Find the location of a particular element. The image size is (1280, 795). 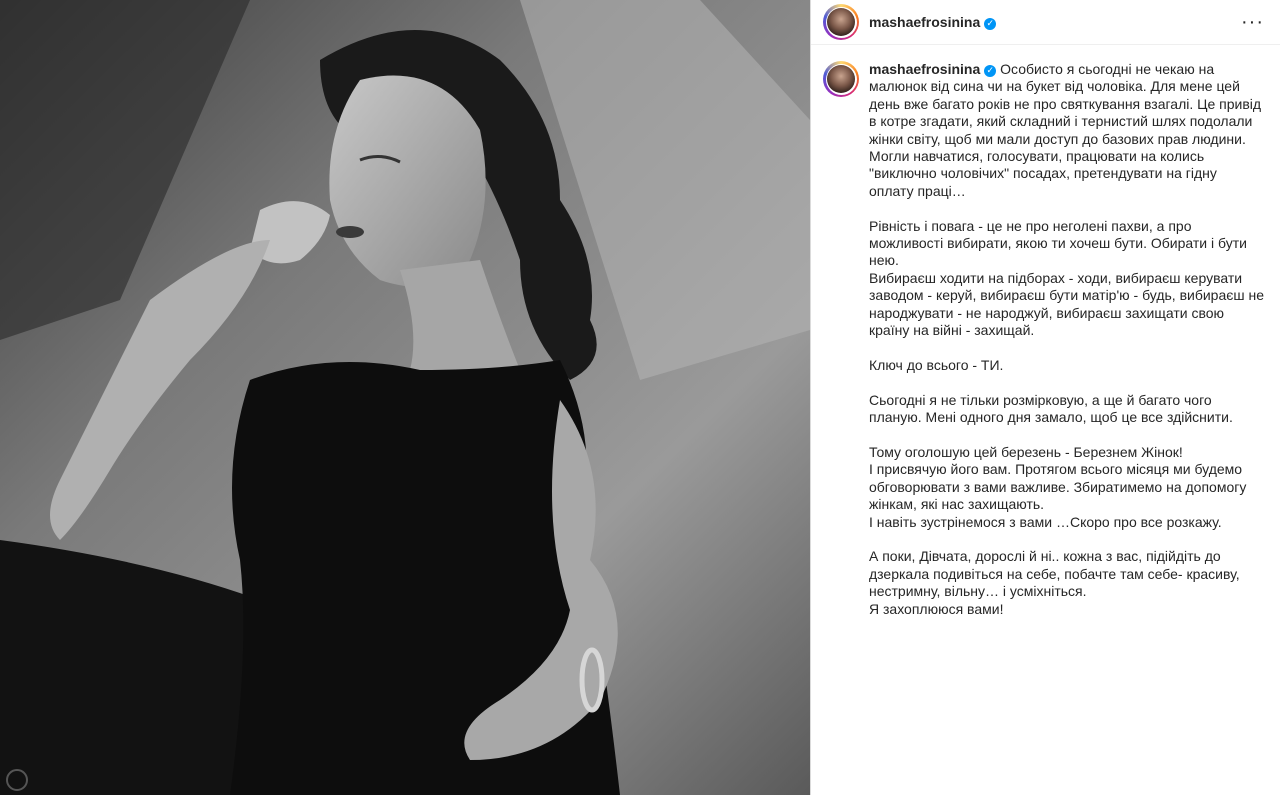

author-avatar is located at coordinates (841, 22).